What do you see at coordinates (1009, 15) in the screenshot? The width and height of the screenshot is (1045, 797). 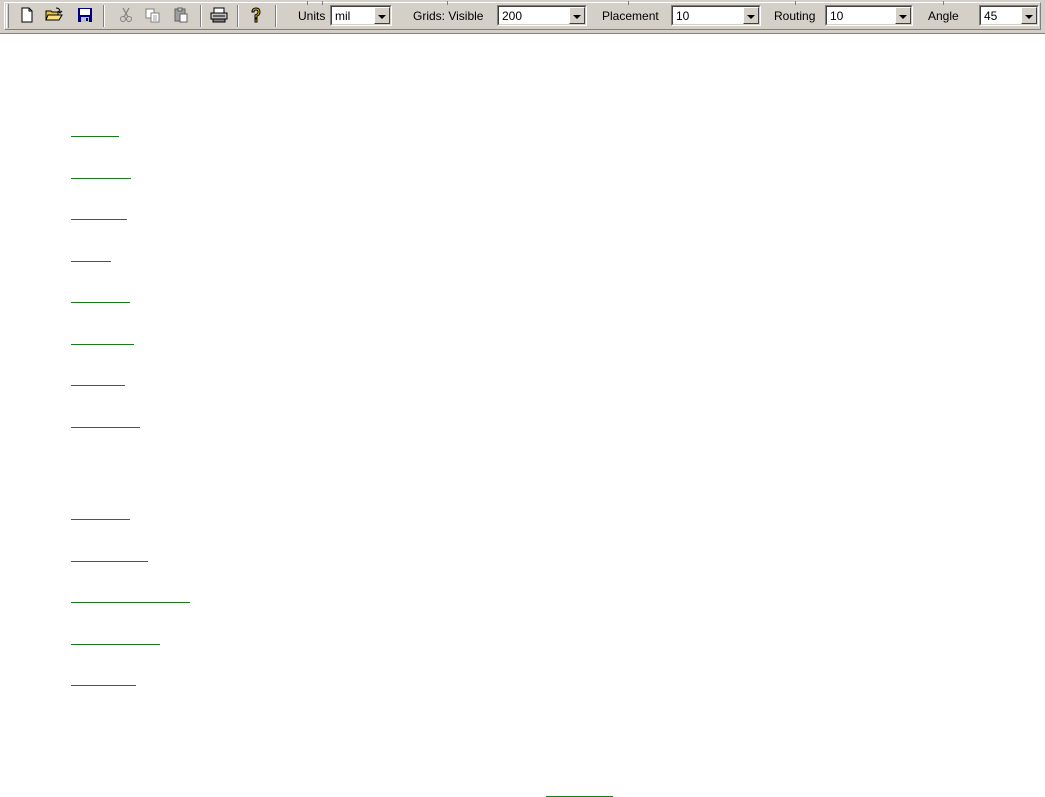 I see `angle-select: 45` at bounding box center [1009, 15].